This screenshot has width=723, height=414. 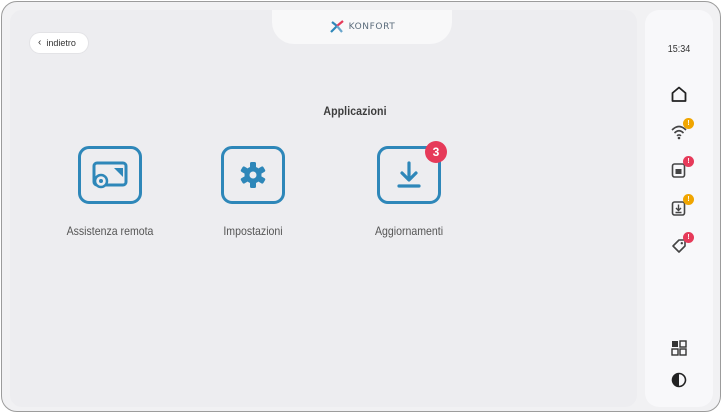 I want to click on logo: KONFORT, so click(x=362, y=27).